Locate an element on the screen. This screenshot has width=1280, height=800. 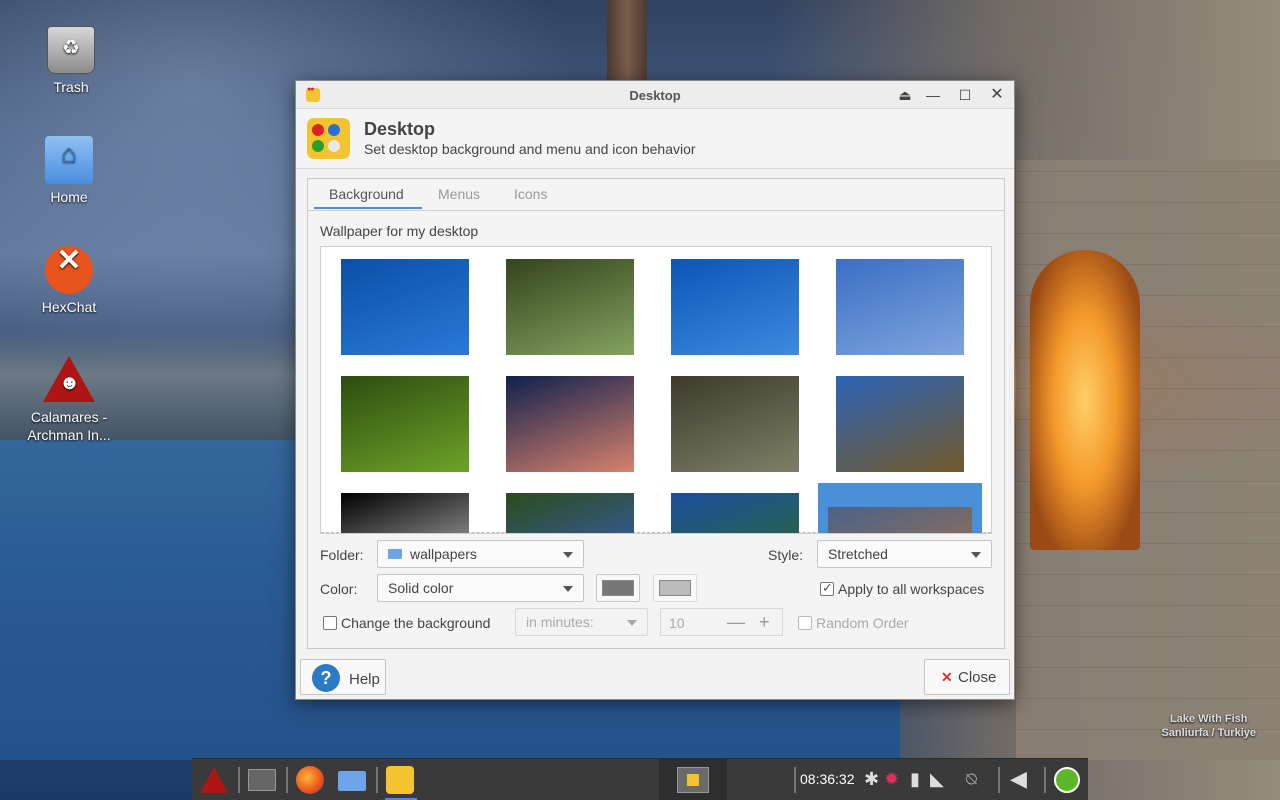
minimize-button: — is located at coordinates (933, 95).